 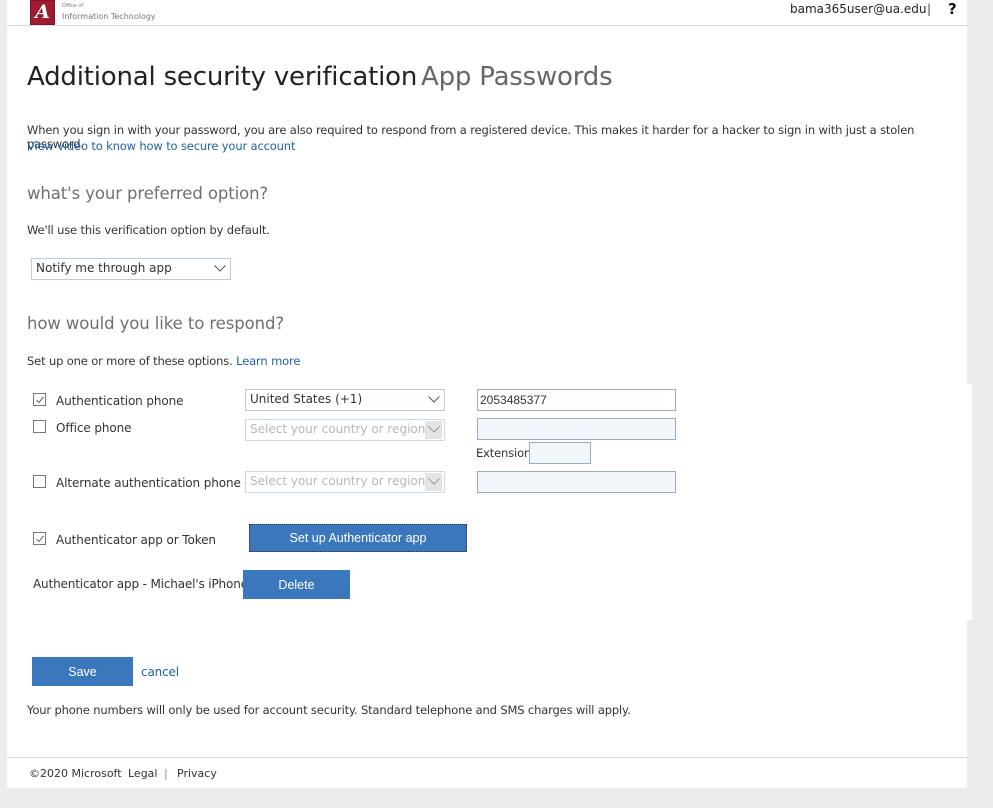 What do you see at coordinates (148, 483) in the screenshot?
I see `alt-phone-label: Alternate authentication phone` at bounding box center [148, 483].